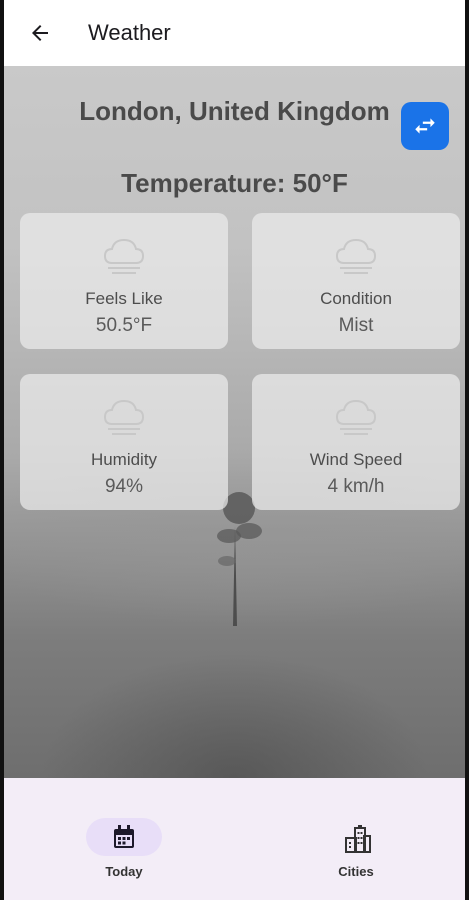 This screenshot has height=900, width=469. Describe the element at coordinates (234, 183) in the screenshot. I see `temperature-text: Temperature: 50°F` at that location.